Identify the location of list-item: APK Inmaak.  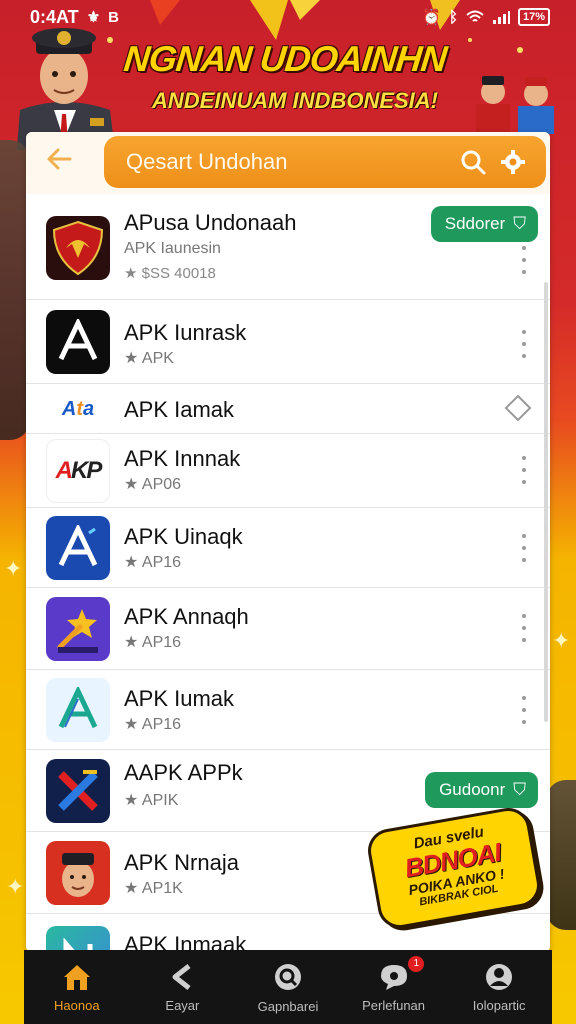
(288, 933).